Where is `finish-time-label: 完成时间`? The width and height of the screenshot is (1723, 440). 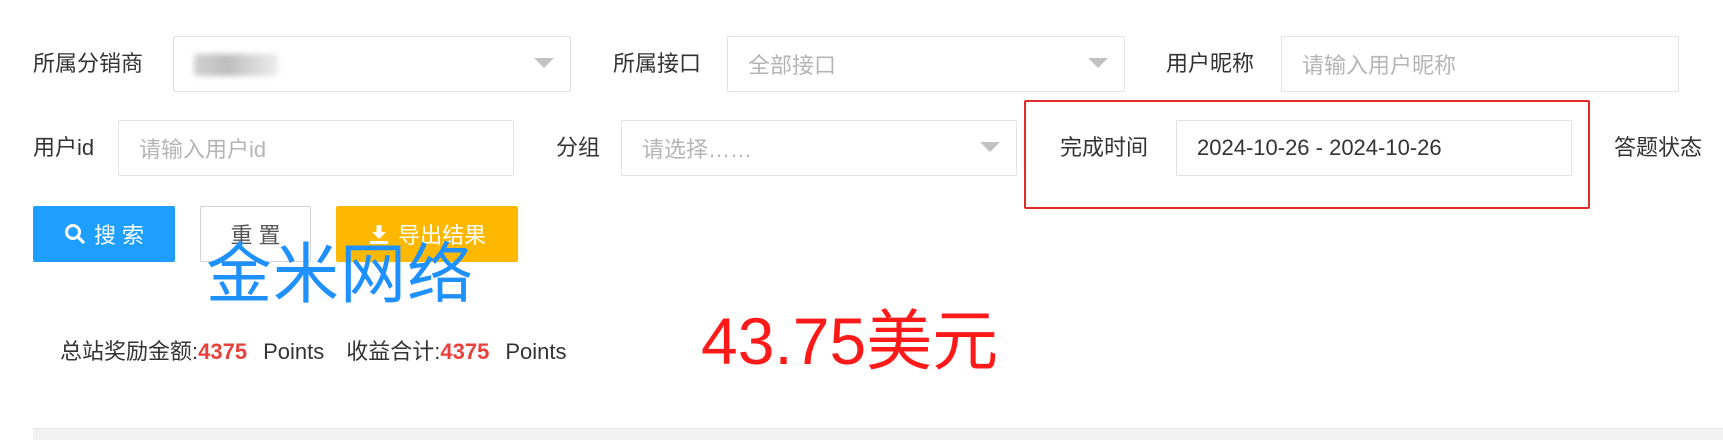
finish-time-label: 完成时间 is located at coordinates (1104, 147).